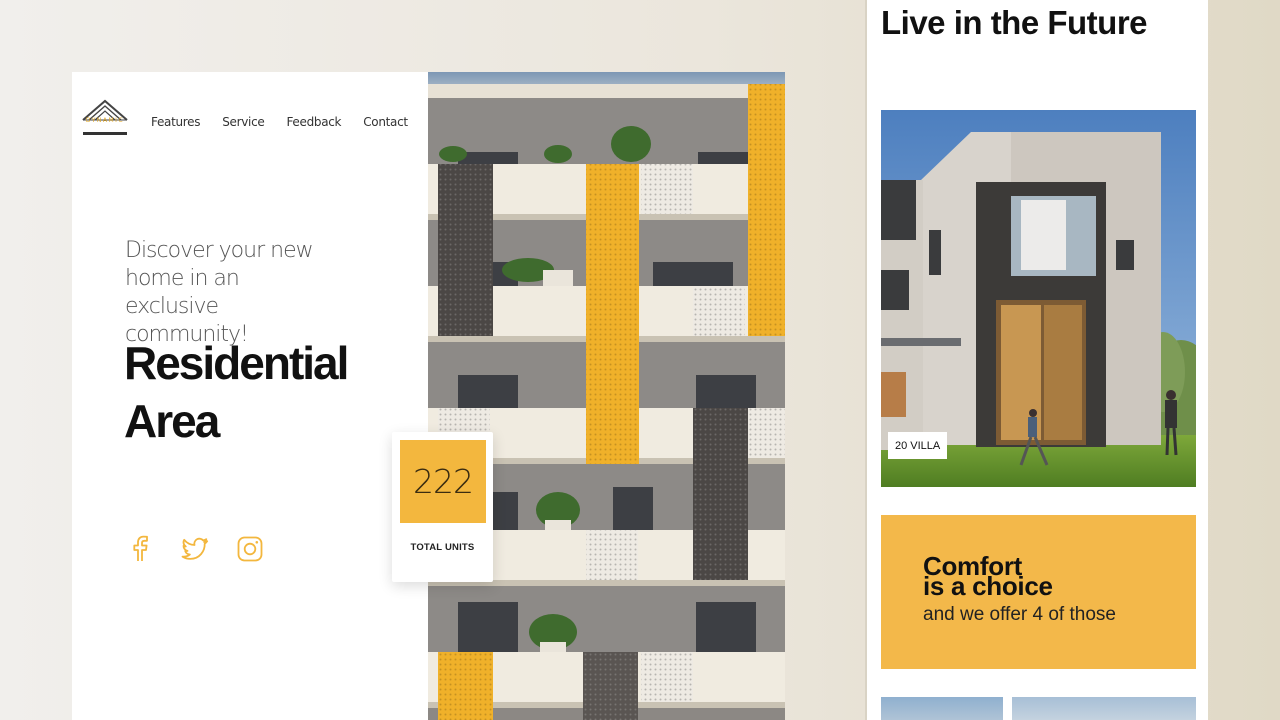  Describe the element at coordinates (250, 549) in the screenshot. I see `instagram-icon` at that location.